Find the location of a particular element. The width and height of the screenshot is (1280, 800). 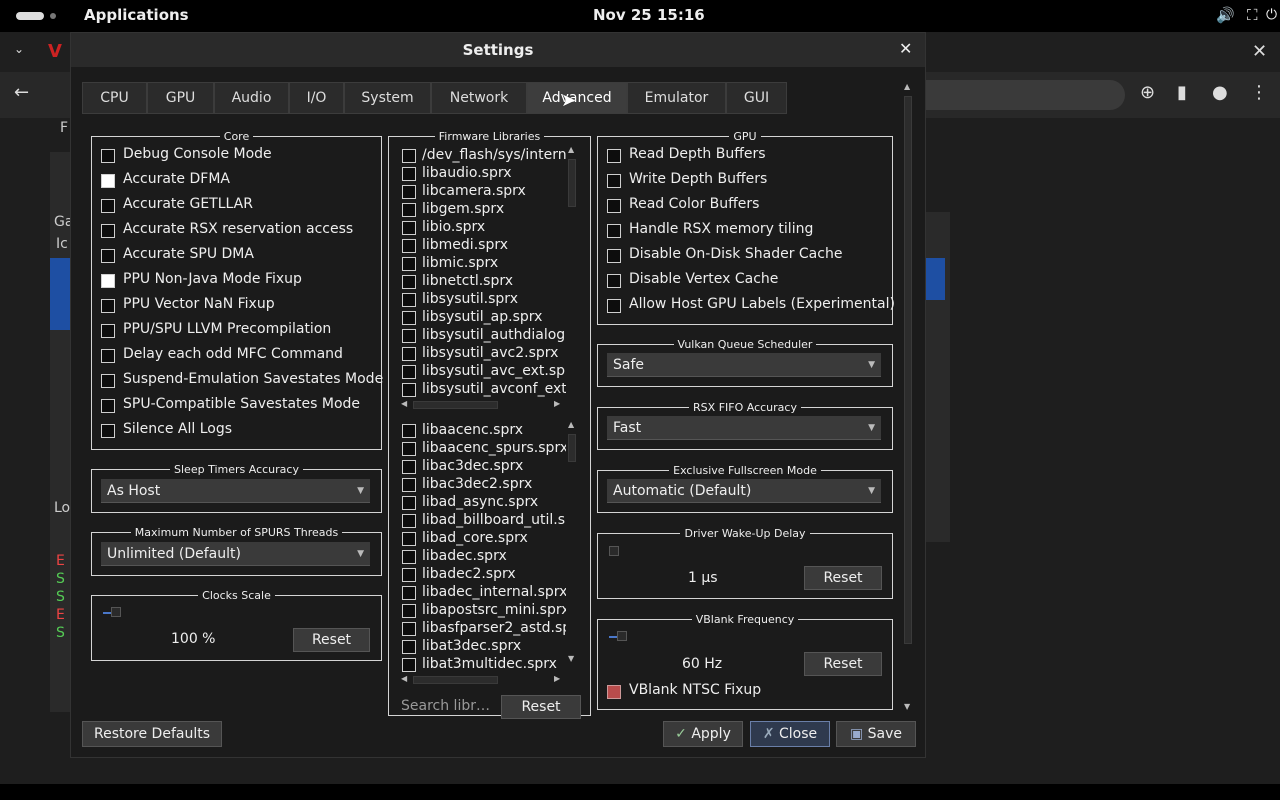

network-icon: ⛶ is located at coordinates (1252, 15).